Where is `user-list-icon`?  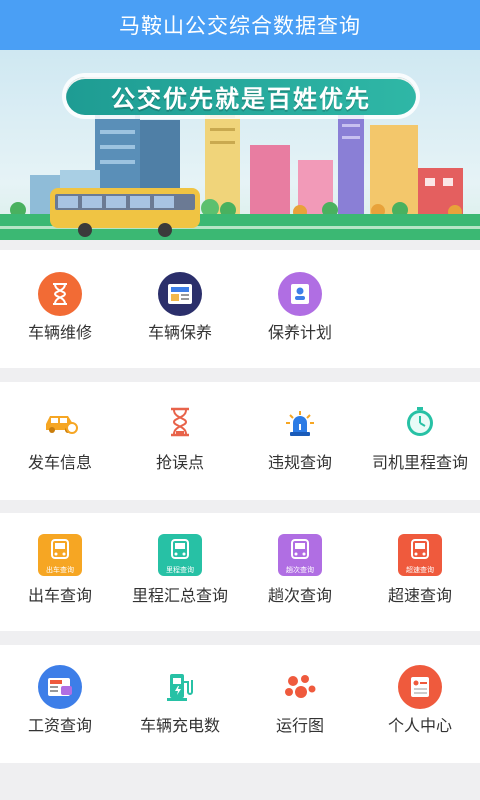 user-list-icon is located at coordinates (420, 687).